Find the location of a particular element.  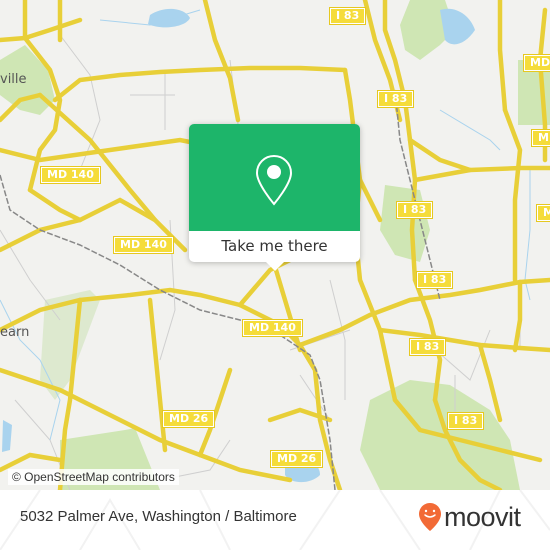

place-label-woodlawn: earn is located at coordinates (15, 332).